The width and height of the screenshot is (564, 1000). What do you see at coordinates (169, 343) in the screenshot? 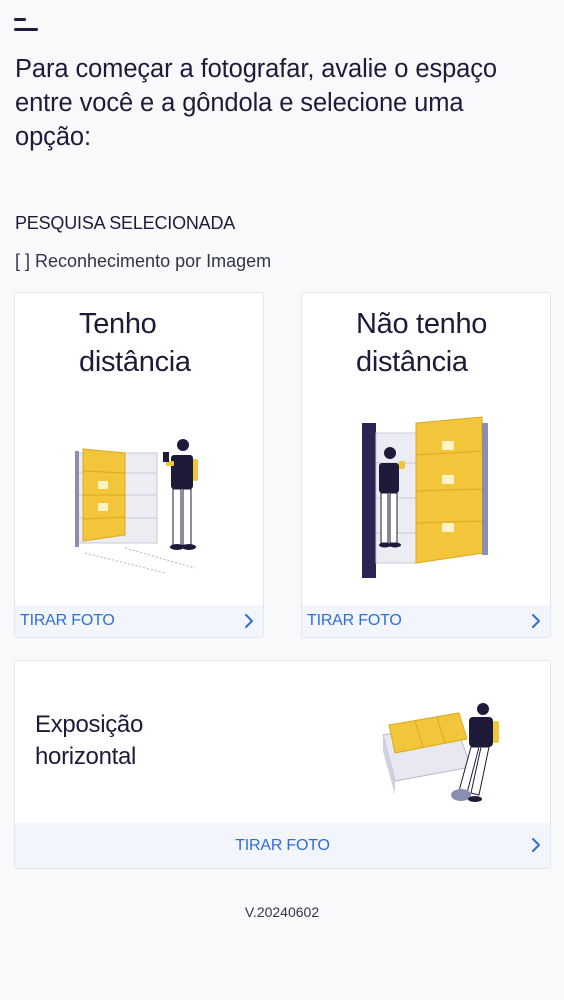
I see `option-title: Tenho distância` at bounding box center [169, 343].